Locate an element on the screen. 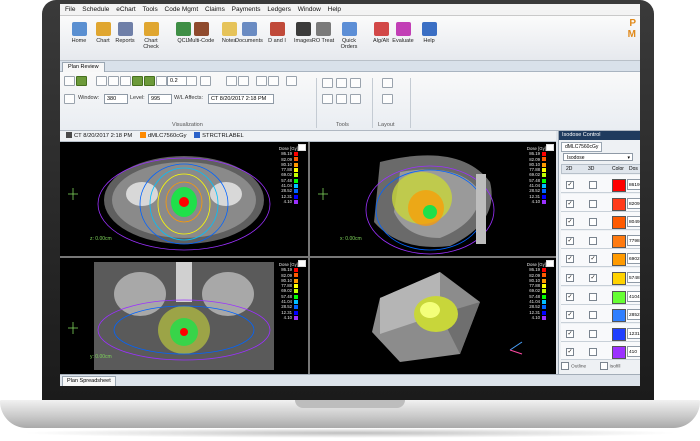 This screenshot has width=700, height=441. step-button is located at coordinates (161, 81).